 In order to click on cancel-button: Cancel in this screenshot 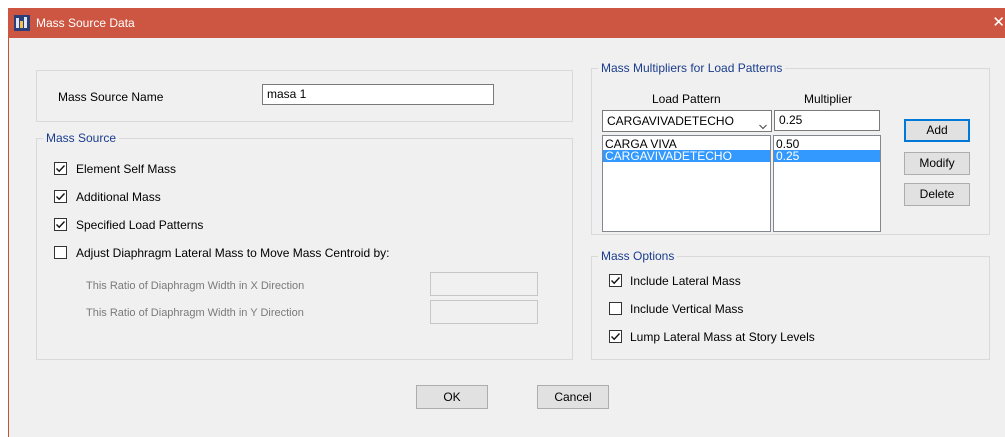, I will do `click(573, 397)`.